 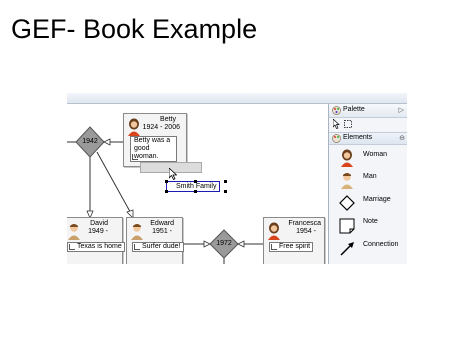 I want to click on person-edward: Edward 1951 - Surfer dude!, so click(x=155, y=240).